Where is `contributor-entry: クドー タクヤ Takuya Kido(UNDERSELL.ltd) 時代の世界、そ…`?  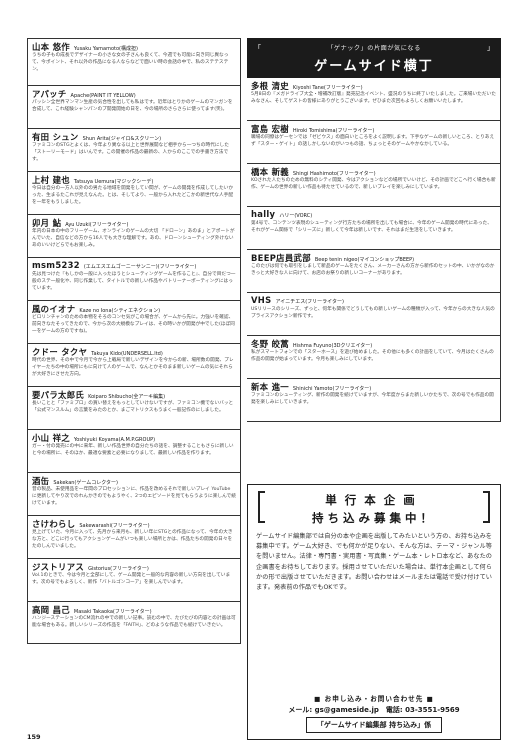
contributor-entry: クドー タクヤ Takuya Kido(UNDERSELL.ltd) 時代の世界、そ… is located at coordinates (134, 365).